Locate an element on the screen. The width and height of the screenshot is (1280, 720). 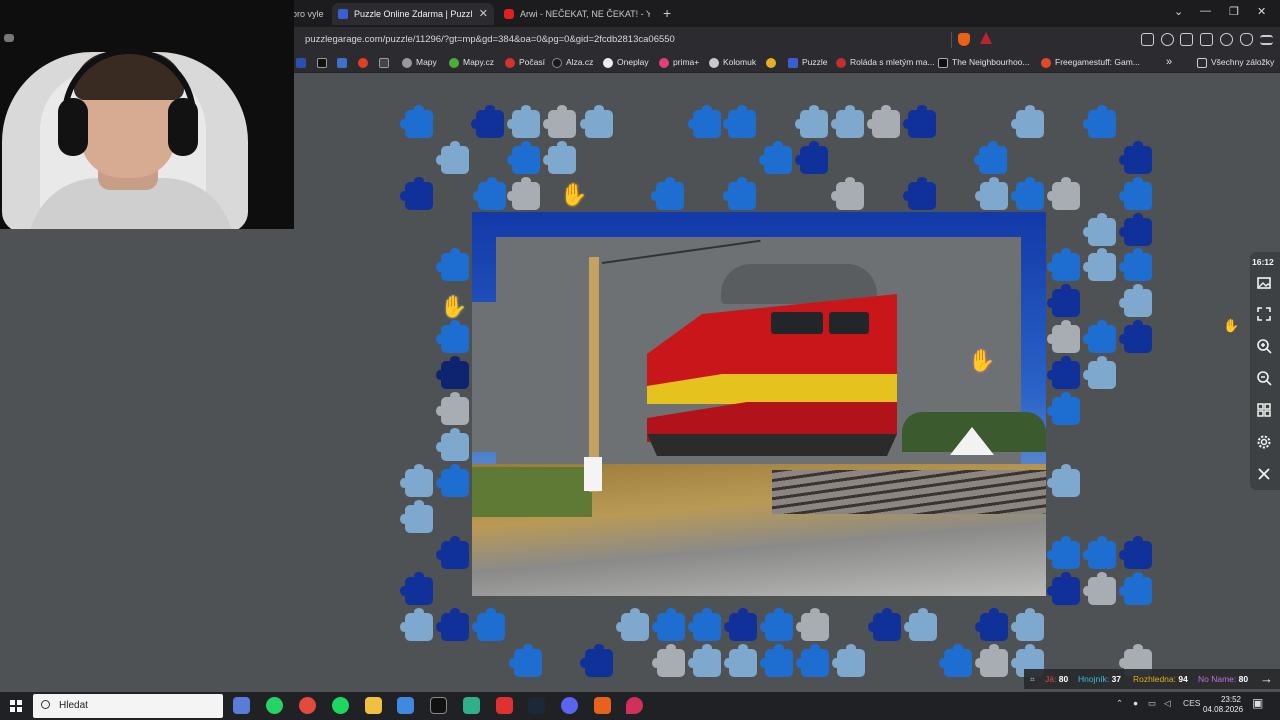
new-tab-button: + is located at coordinates (667, 13).